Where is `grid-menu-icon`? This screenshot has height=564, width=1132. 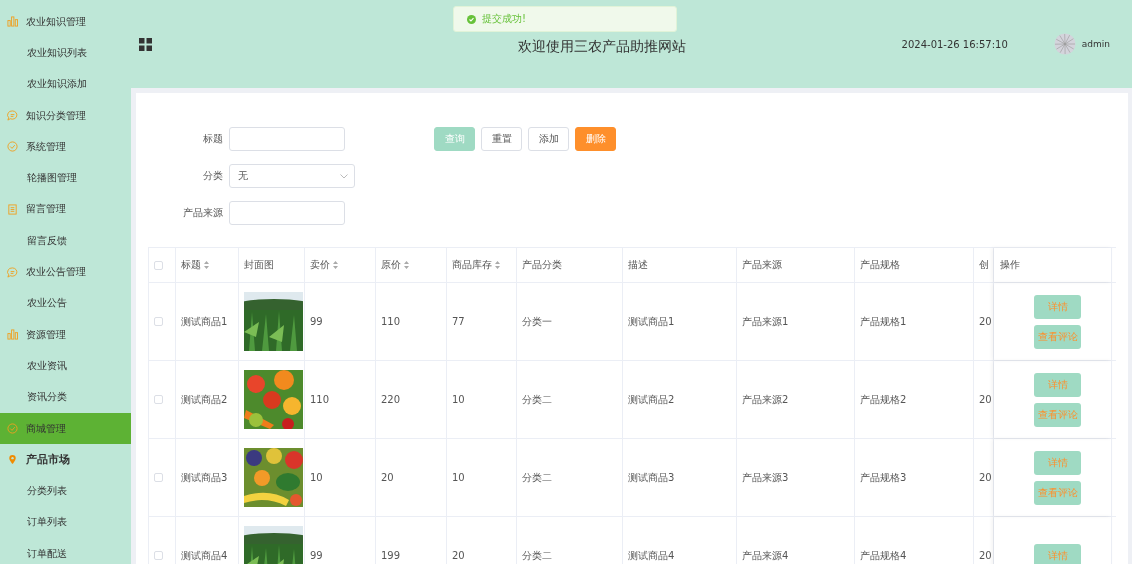
grid-menu-icon is located at coordinates (145, 44).